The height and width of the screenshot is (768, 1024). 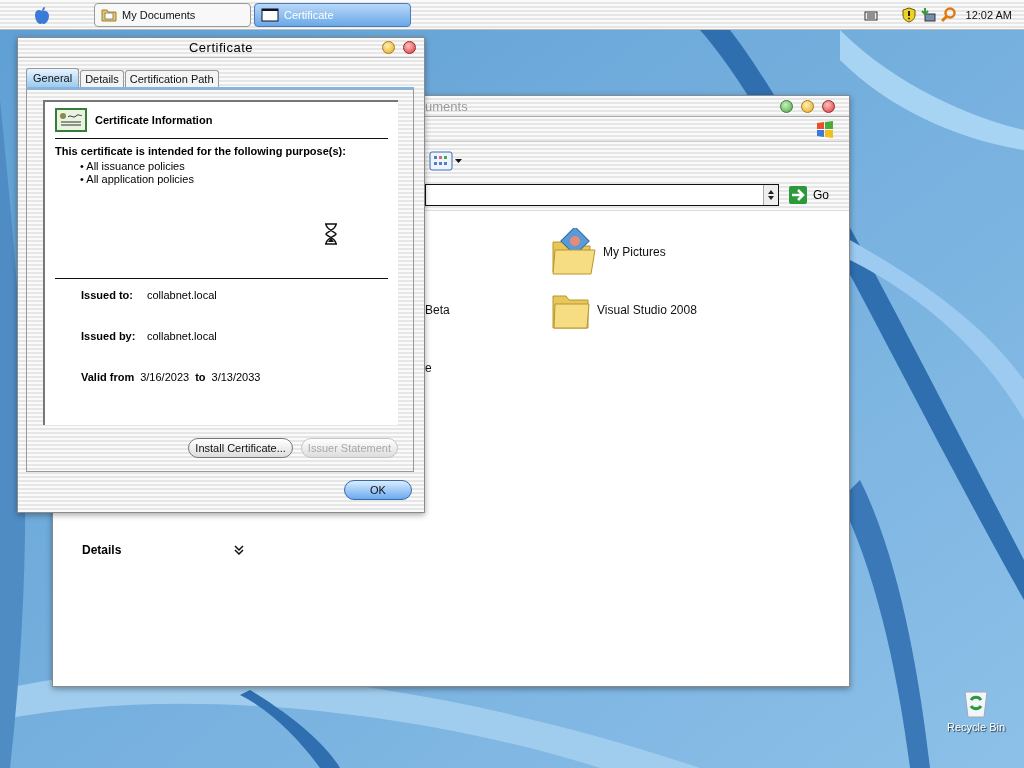 I want to click on field-value: 3/13/2033, so click(x=236, y=377).